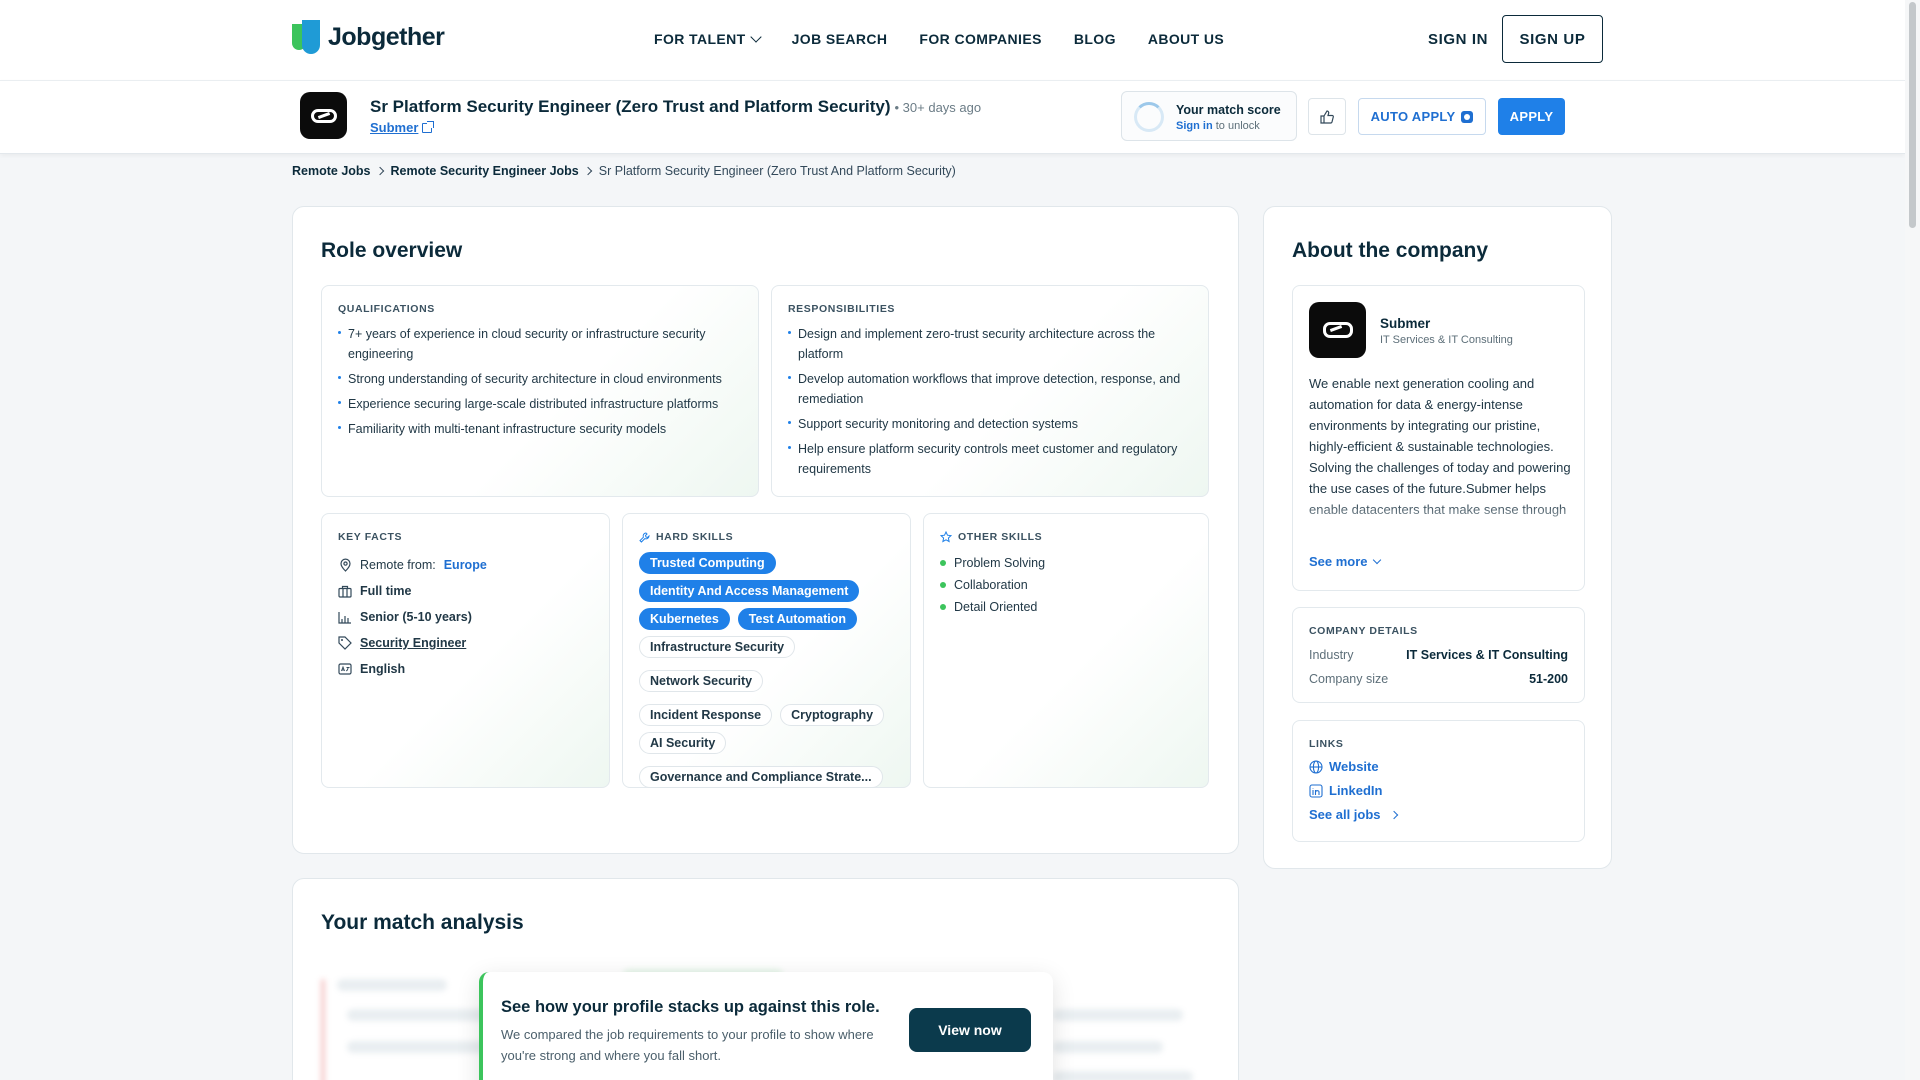  What do you see at coordinates (465, 565) in the screenshot?
I see `fact-remote-value: Europe` at bounding box center [465, 565].